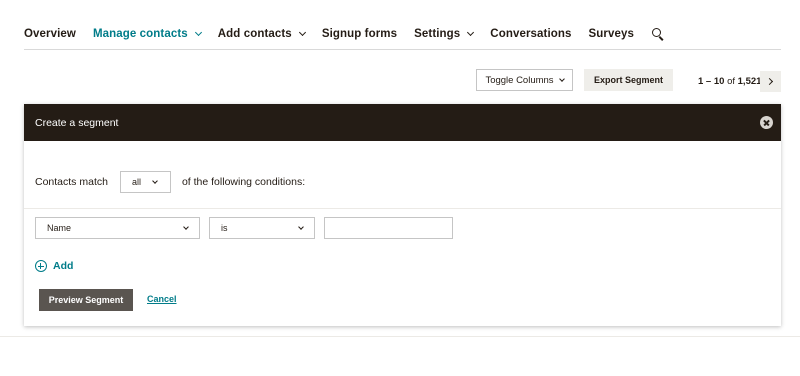 This screenshot has width=800, height=376. Describe the element at coordinates (224, 228) in the screenshot. I see `condition-operator-value: is` at that location.